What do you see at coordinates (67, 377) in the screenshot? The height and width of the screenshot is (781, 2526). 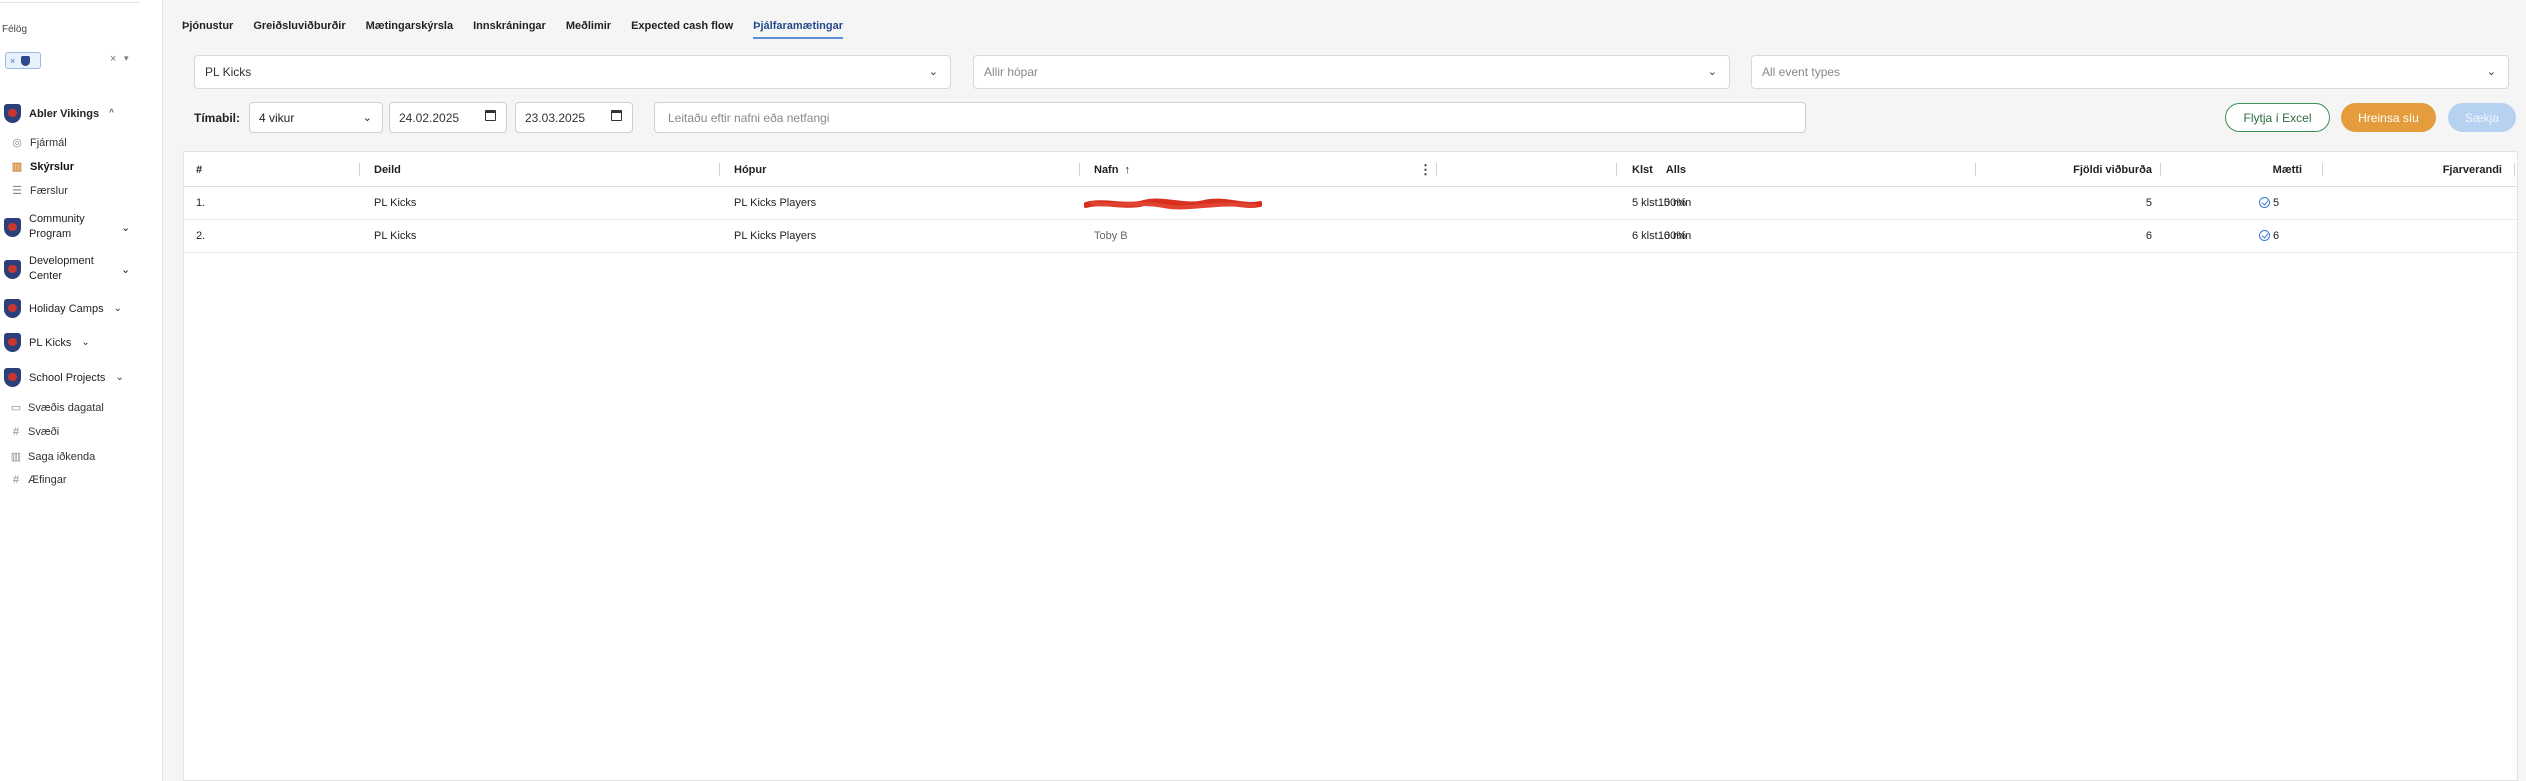 I see `sidebar-group-label: School Projects` at bounding box center [67, 377].